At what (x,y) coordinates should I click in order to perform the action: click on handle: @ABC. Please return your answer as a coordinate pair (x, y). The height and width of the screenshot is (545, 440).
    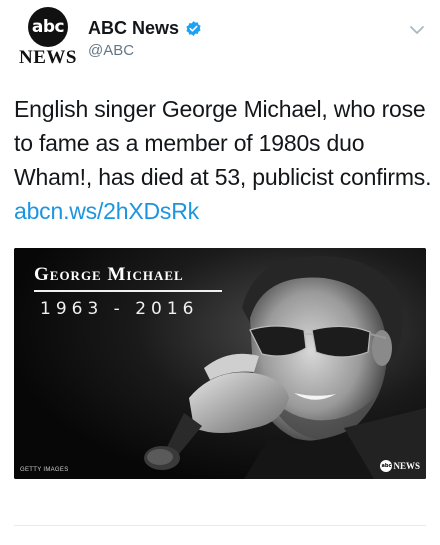
    Looking at the image, I should click on (111, 50).